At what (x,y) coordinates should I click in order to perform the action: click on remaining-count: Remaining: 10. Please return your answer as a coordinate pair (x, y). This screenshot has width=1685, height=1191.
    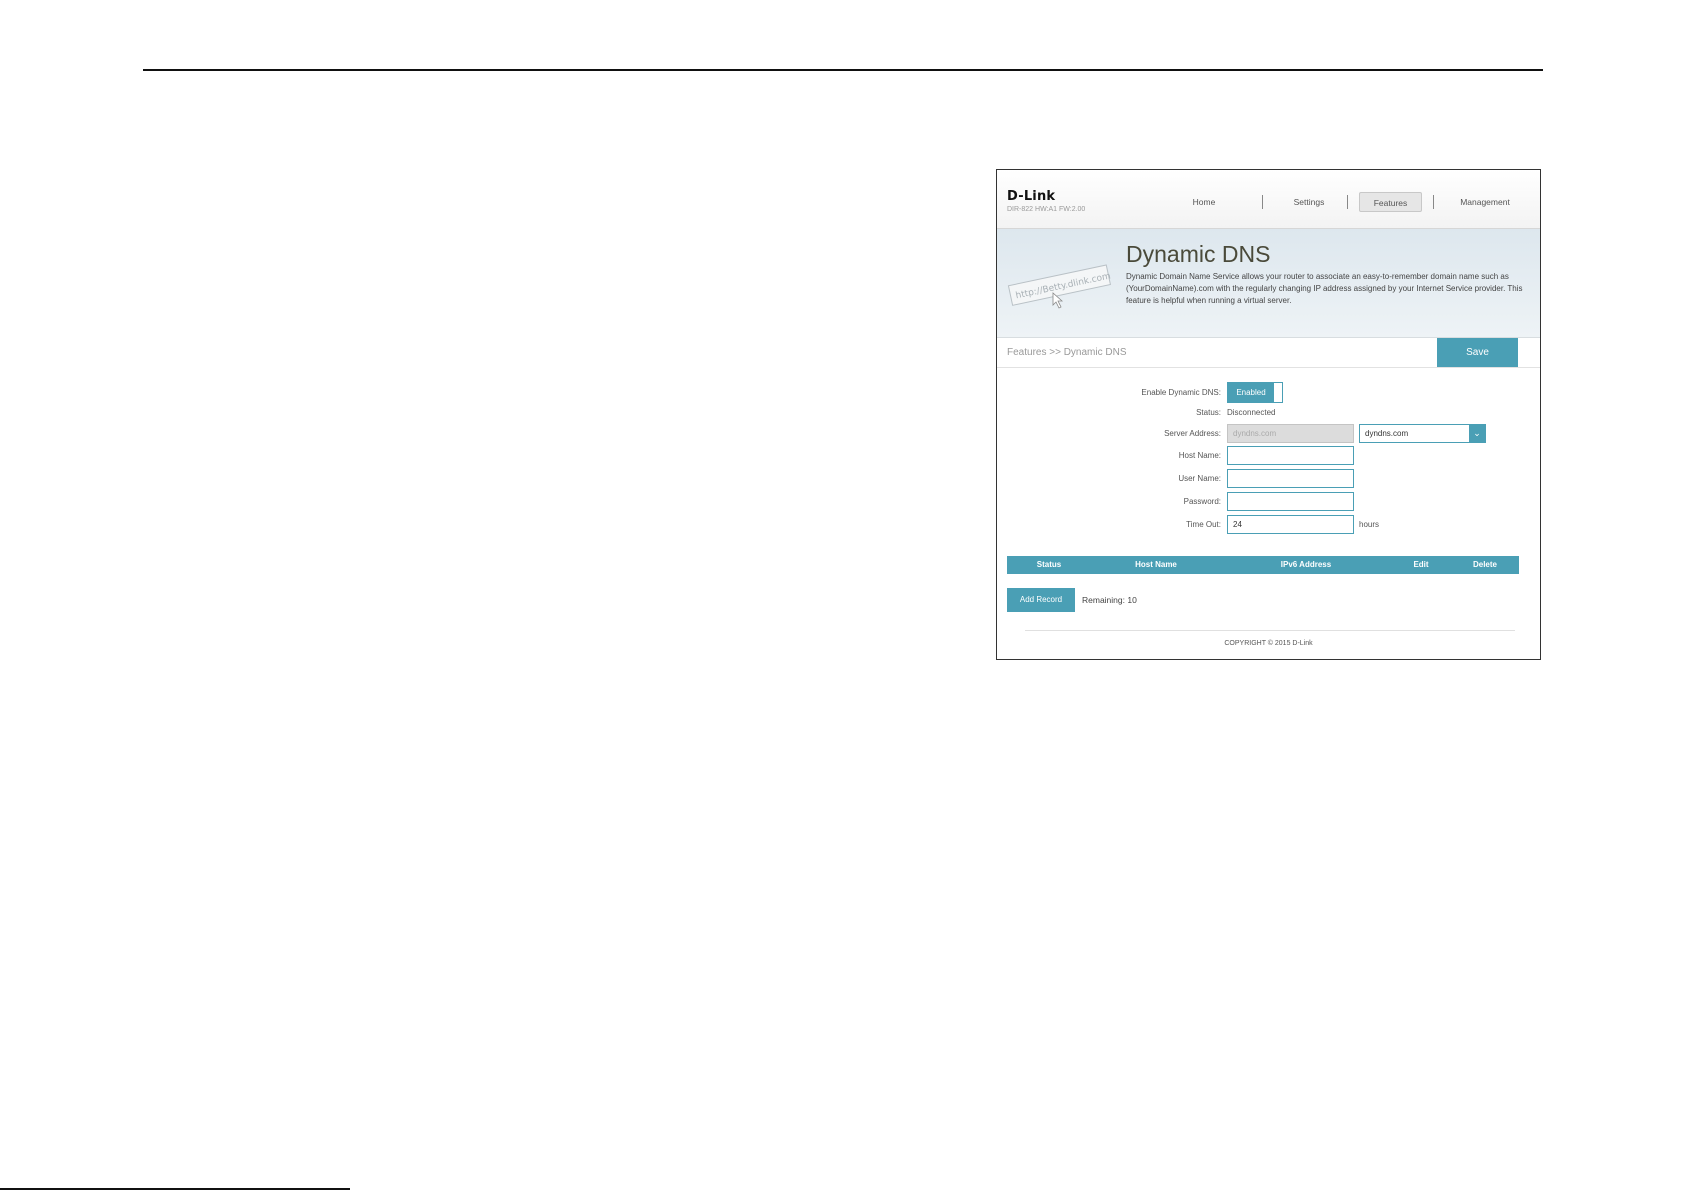
    Looking at the image, I should click on (1109, 600).